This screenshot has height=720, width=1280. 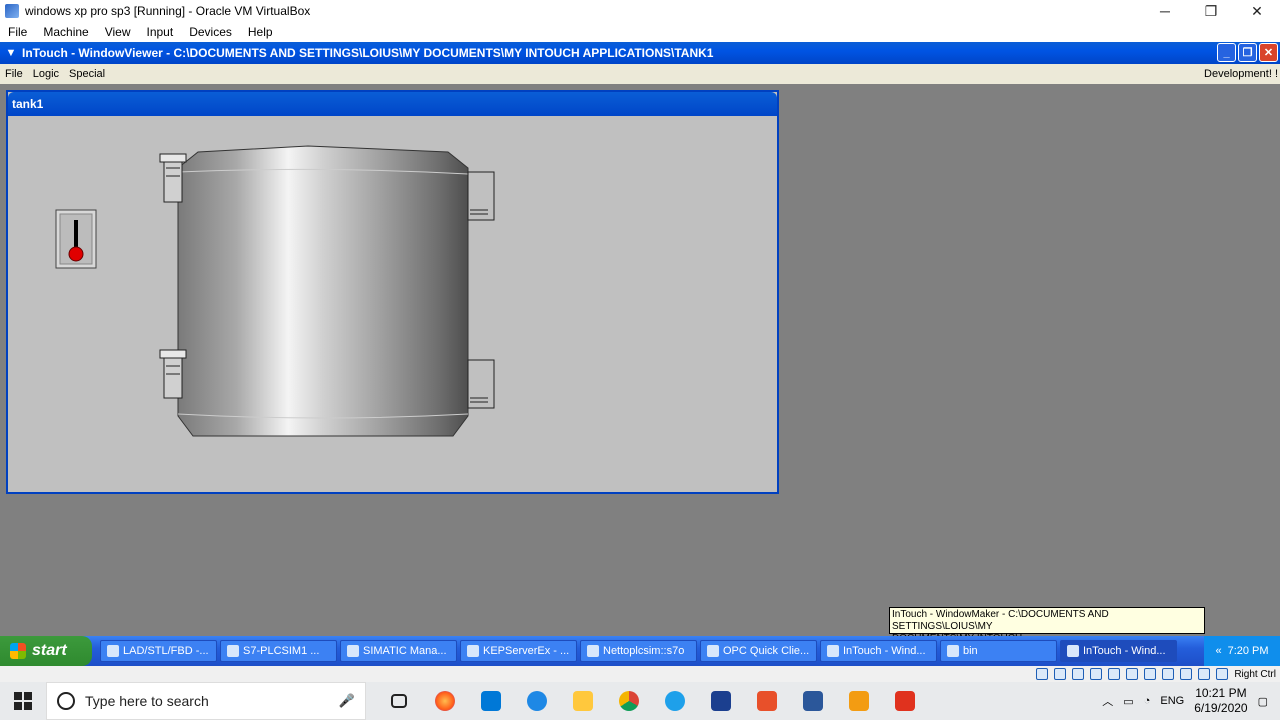 I want to click on kepserver-icon, so click(x=473, y=651).